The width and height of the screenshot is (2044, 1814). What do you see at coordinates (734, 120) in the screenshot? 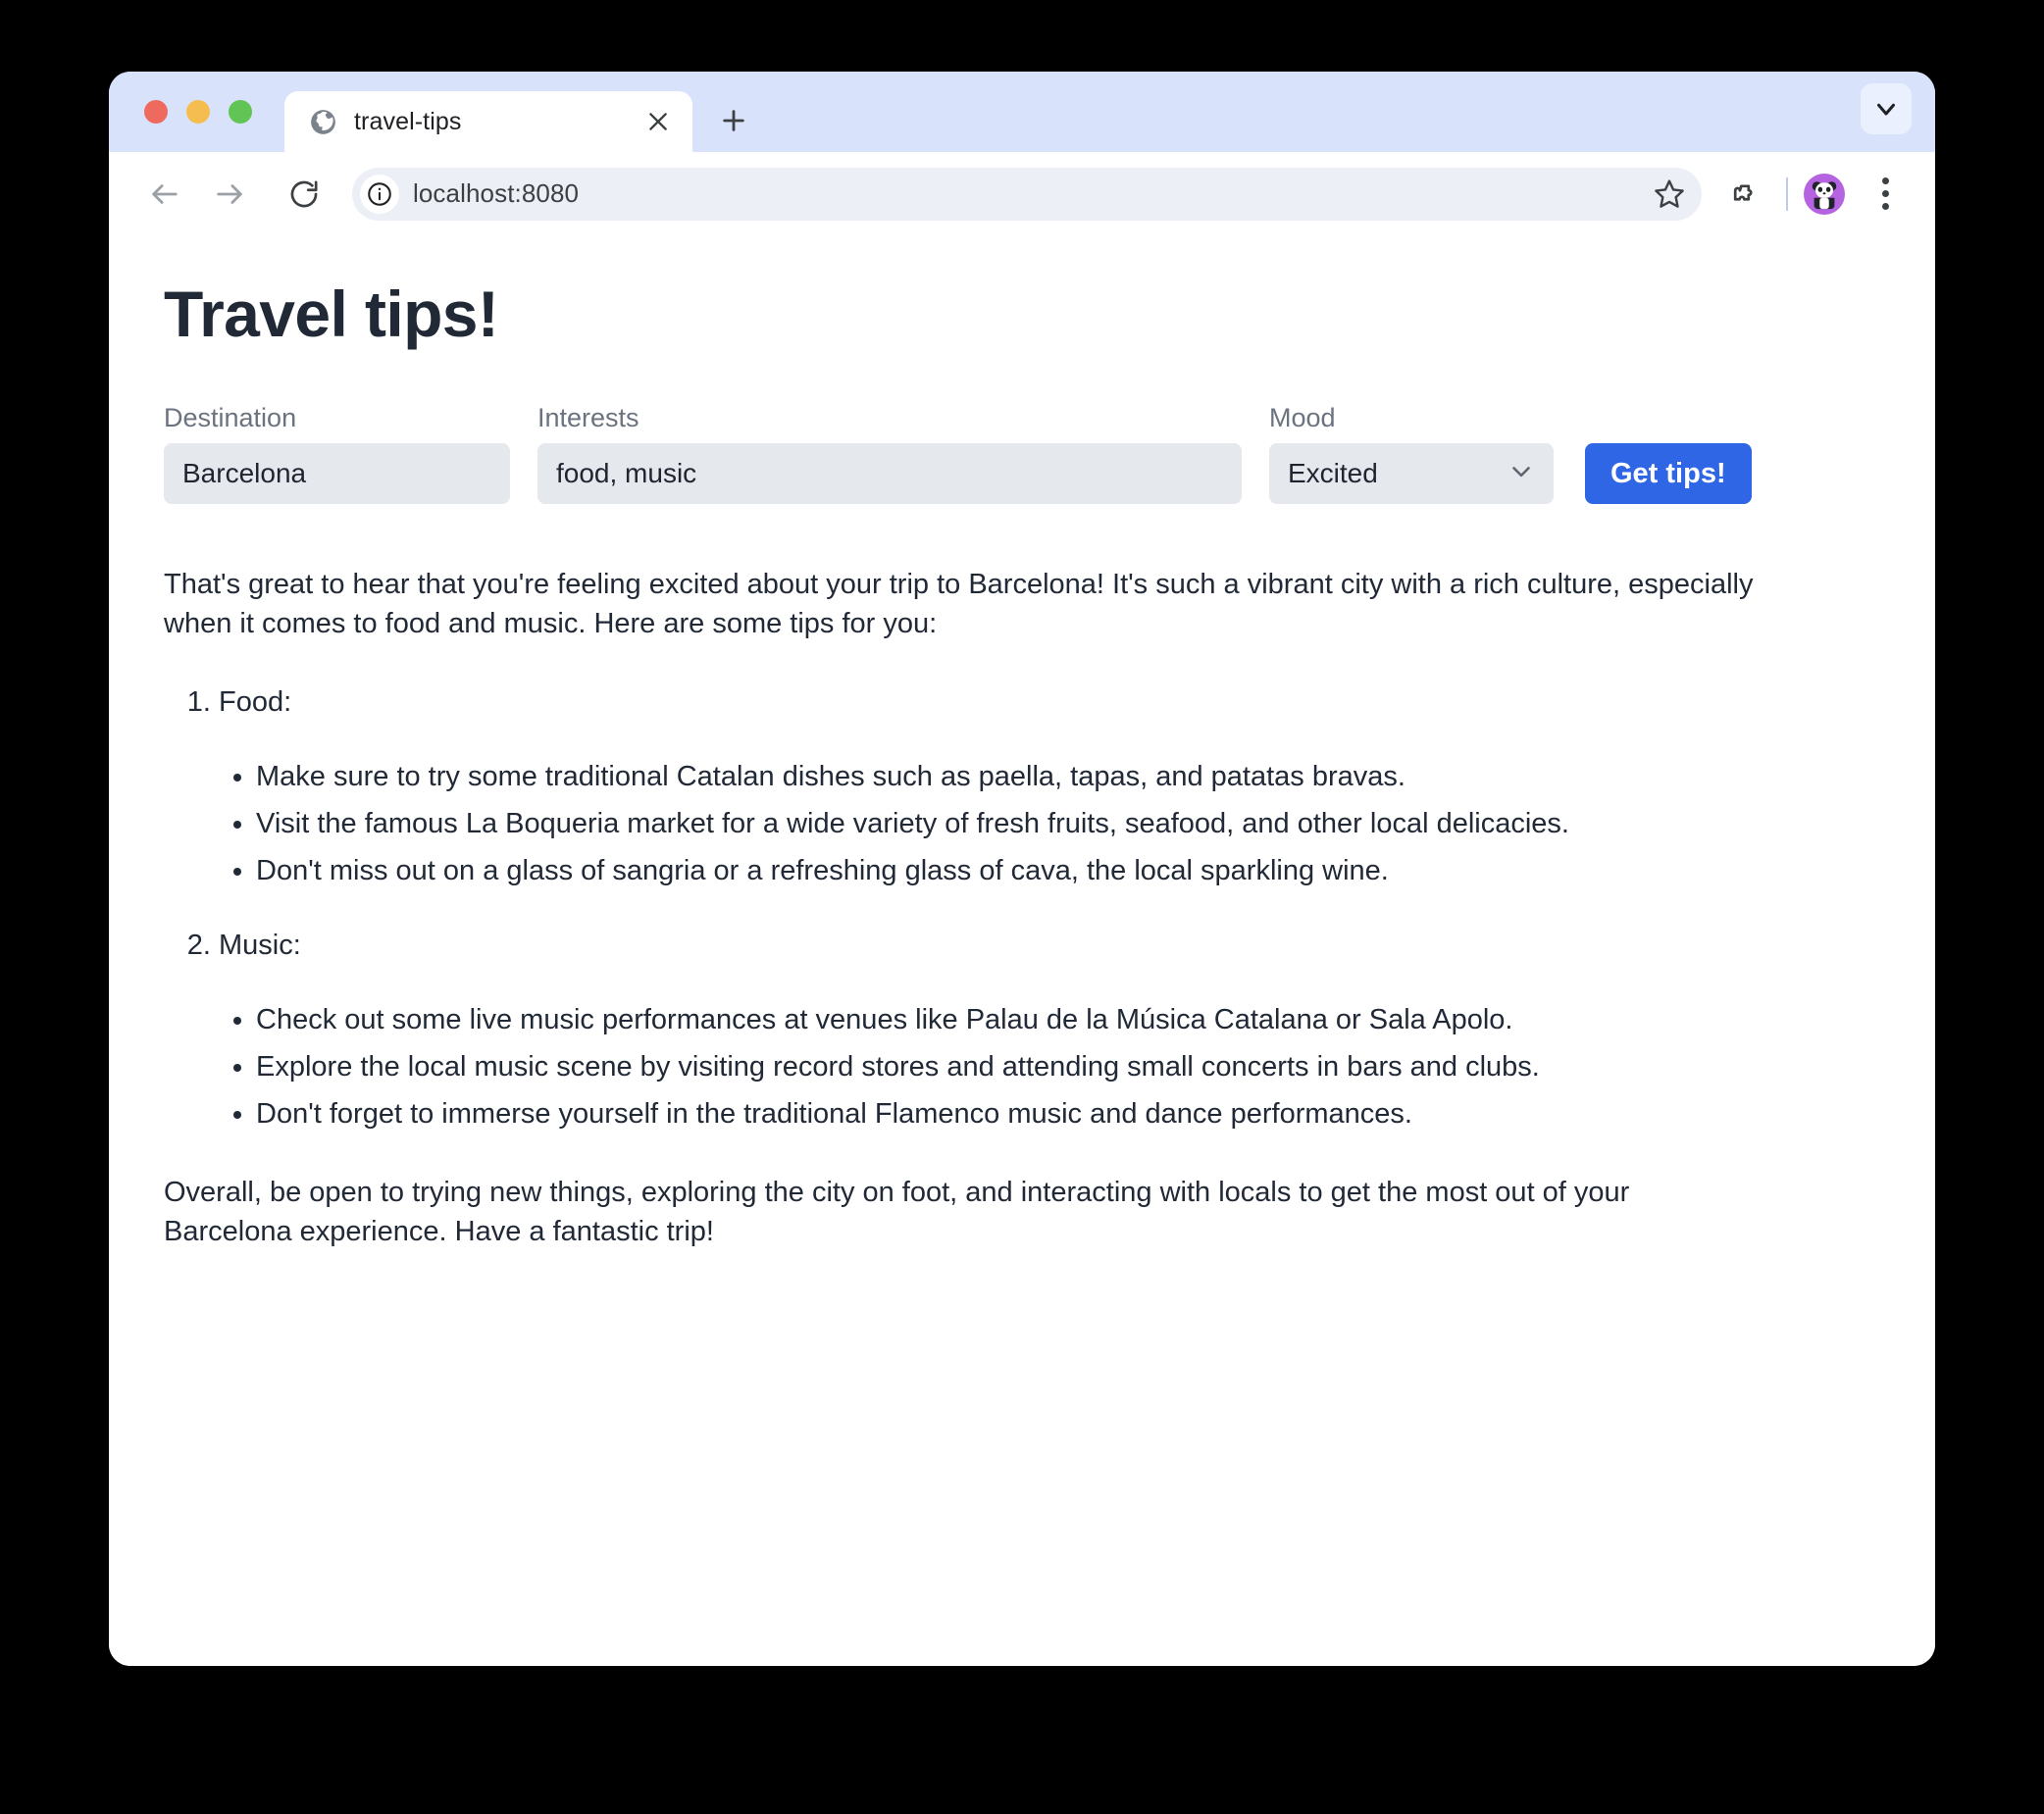
I see `new-tab-button` at bounding box center [734, 120].